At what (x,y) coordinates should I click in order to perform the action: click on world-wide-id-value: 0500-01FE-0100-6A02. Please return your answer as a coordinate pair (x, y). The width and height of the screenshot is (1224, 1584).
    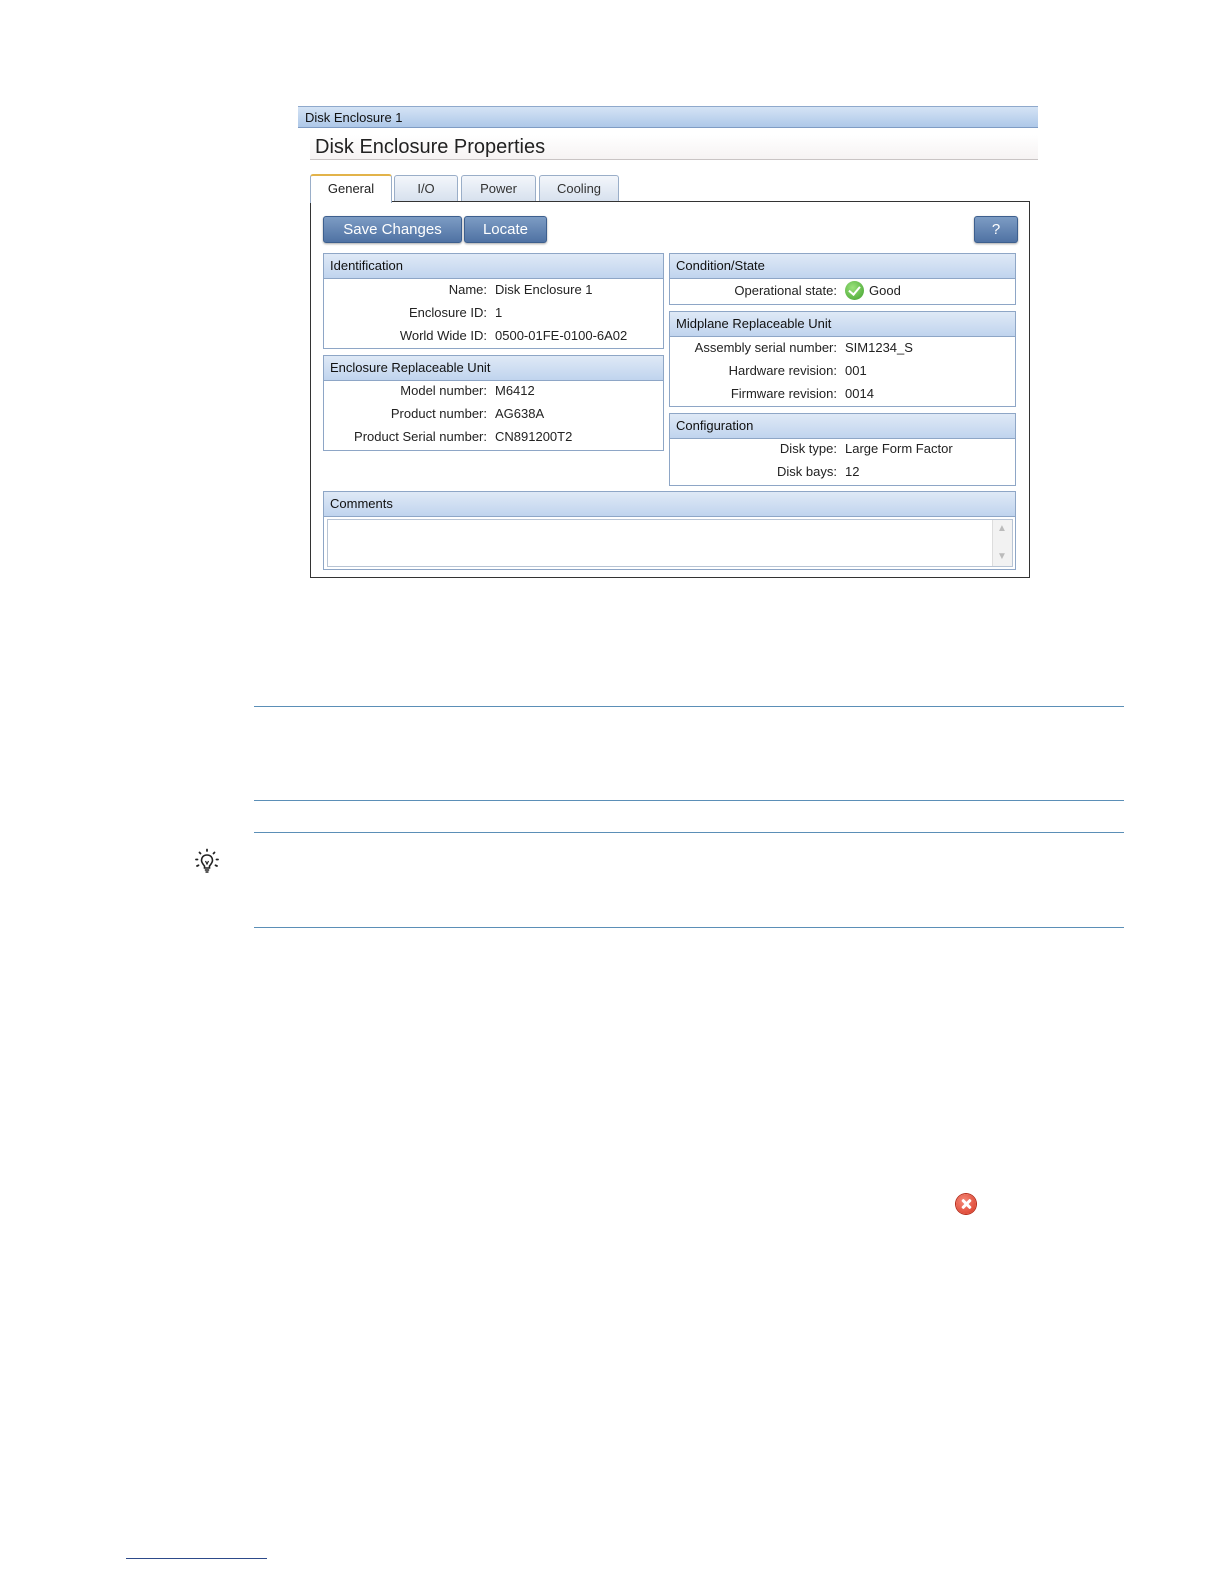
    Looking at the image, I should click on (561, 335).